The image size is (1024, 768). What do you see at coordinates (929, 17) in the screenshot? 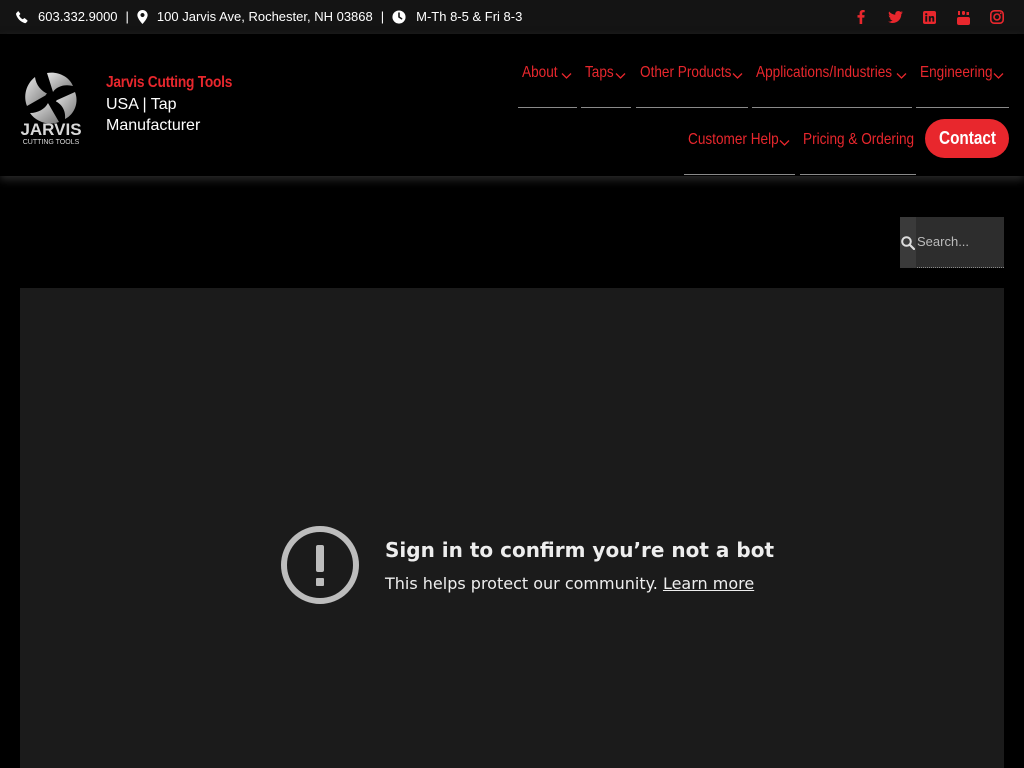
I see `linkedin-icon` at bounding box center [929, 17].